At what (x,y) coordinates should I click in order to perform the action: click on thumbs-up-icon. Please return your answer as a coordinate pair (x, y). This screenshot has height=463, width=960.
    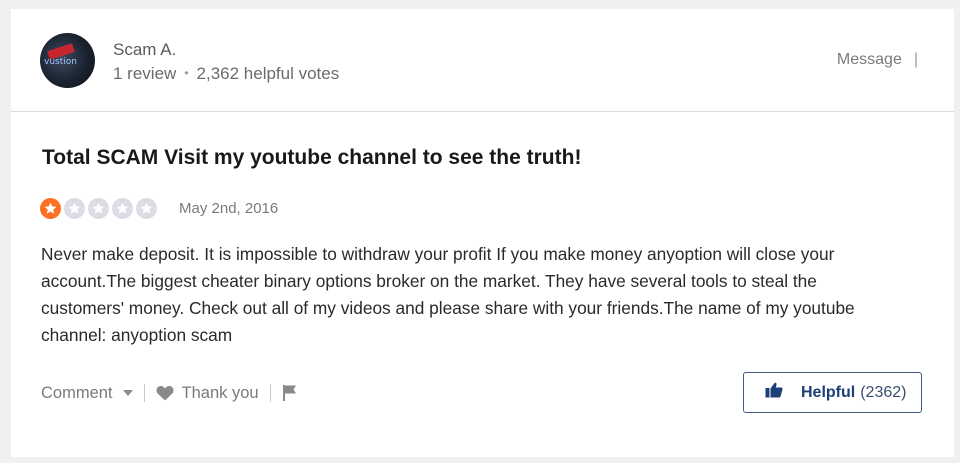
    Looking at the image, I should click on (774, 392).